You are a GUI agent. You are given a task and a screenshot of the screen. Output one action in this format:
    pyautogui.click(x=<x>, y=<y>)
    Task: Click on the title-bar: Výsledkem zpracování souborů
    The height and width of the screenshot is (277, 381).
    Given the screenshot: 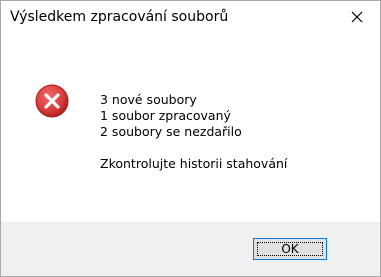 What is the action you would take?
    pyautogui.click(x=190, y=17)
    